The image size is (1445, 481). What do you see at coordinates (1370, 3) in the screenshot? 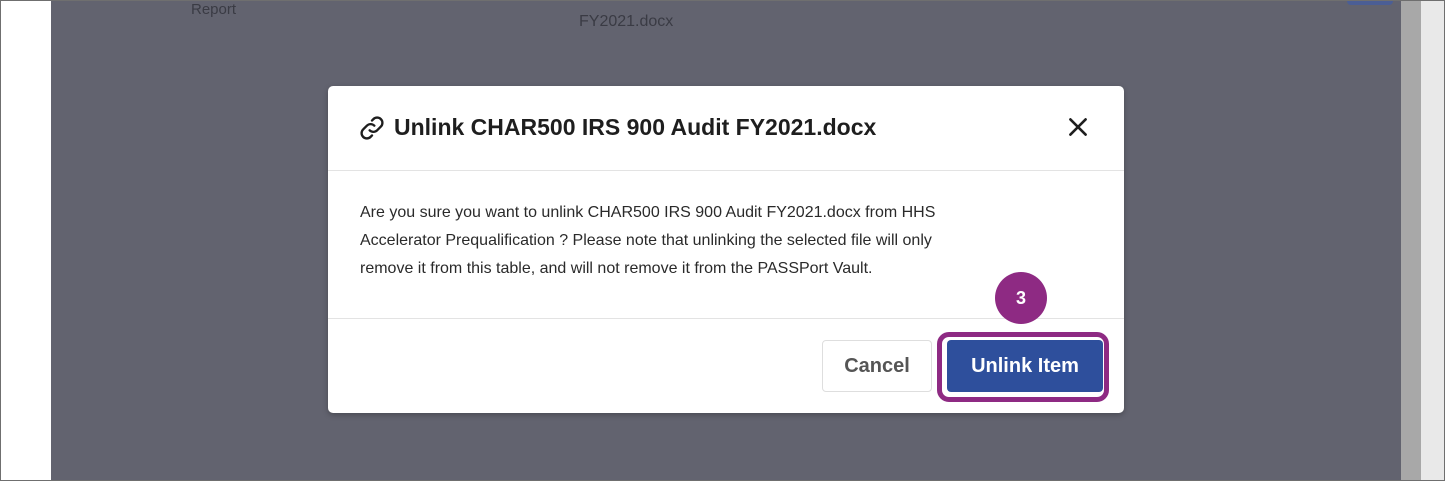
I see `background-button-edge` at bounding box center [1370, 3].